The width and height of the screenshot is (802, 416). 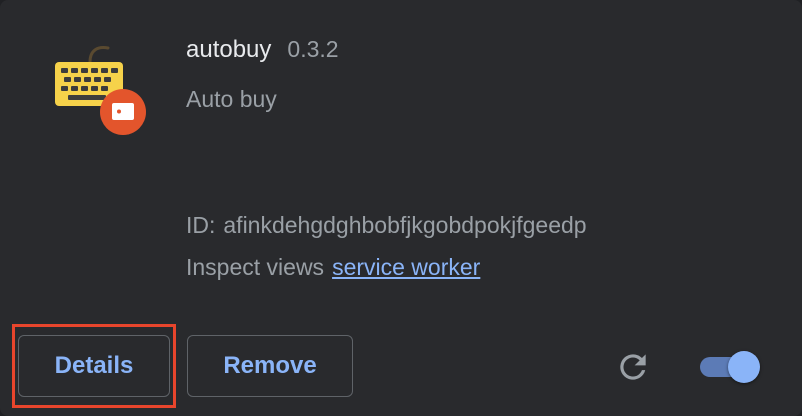 What do you see at coordinates (270, 366) in the screenshot?
I see `remove-button: Remove` at bounding box center [270, 366].